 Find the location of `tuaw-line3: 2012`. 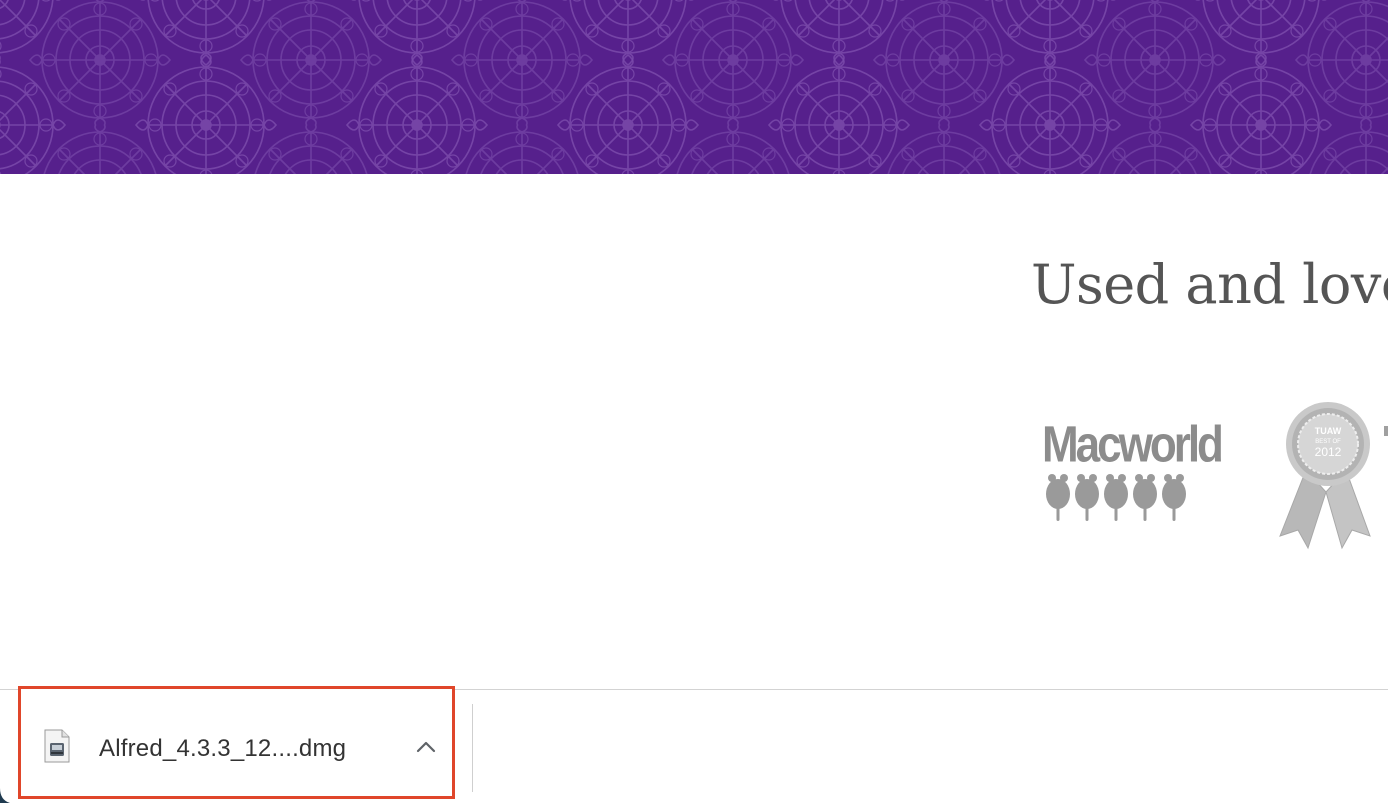

tuaw-line3: 2012 is located at coordinates (1328, 452).